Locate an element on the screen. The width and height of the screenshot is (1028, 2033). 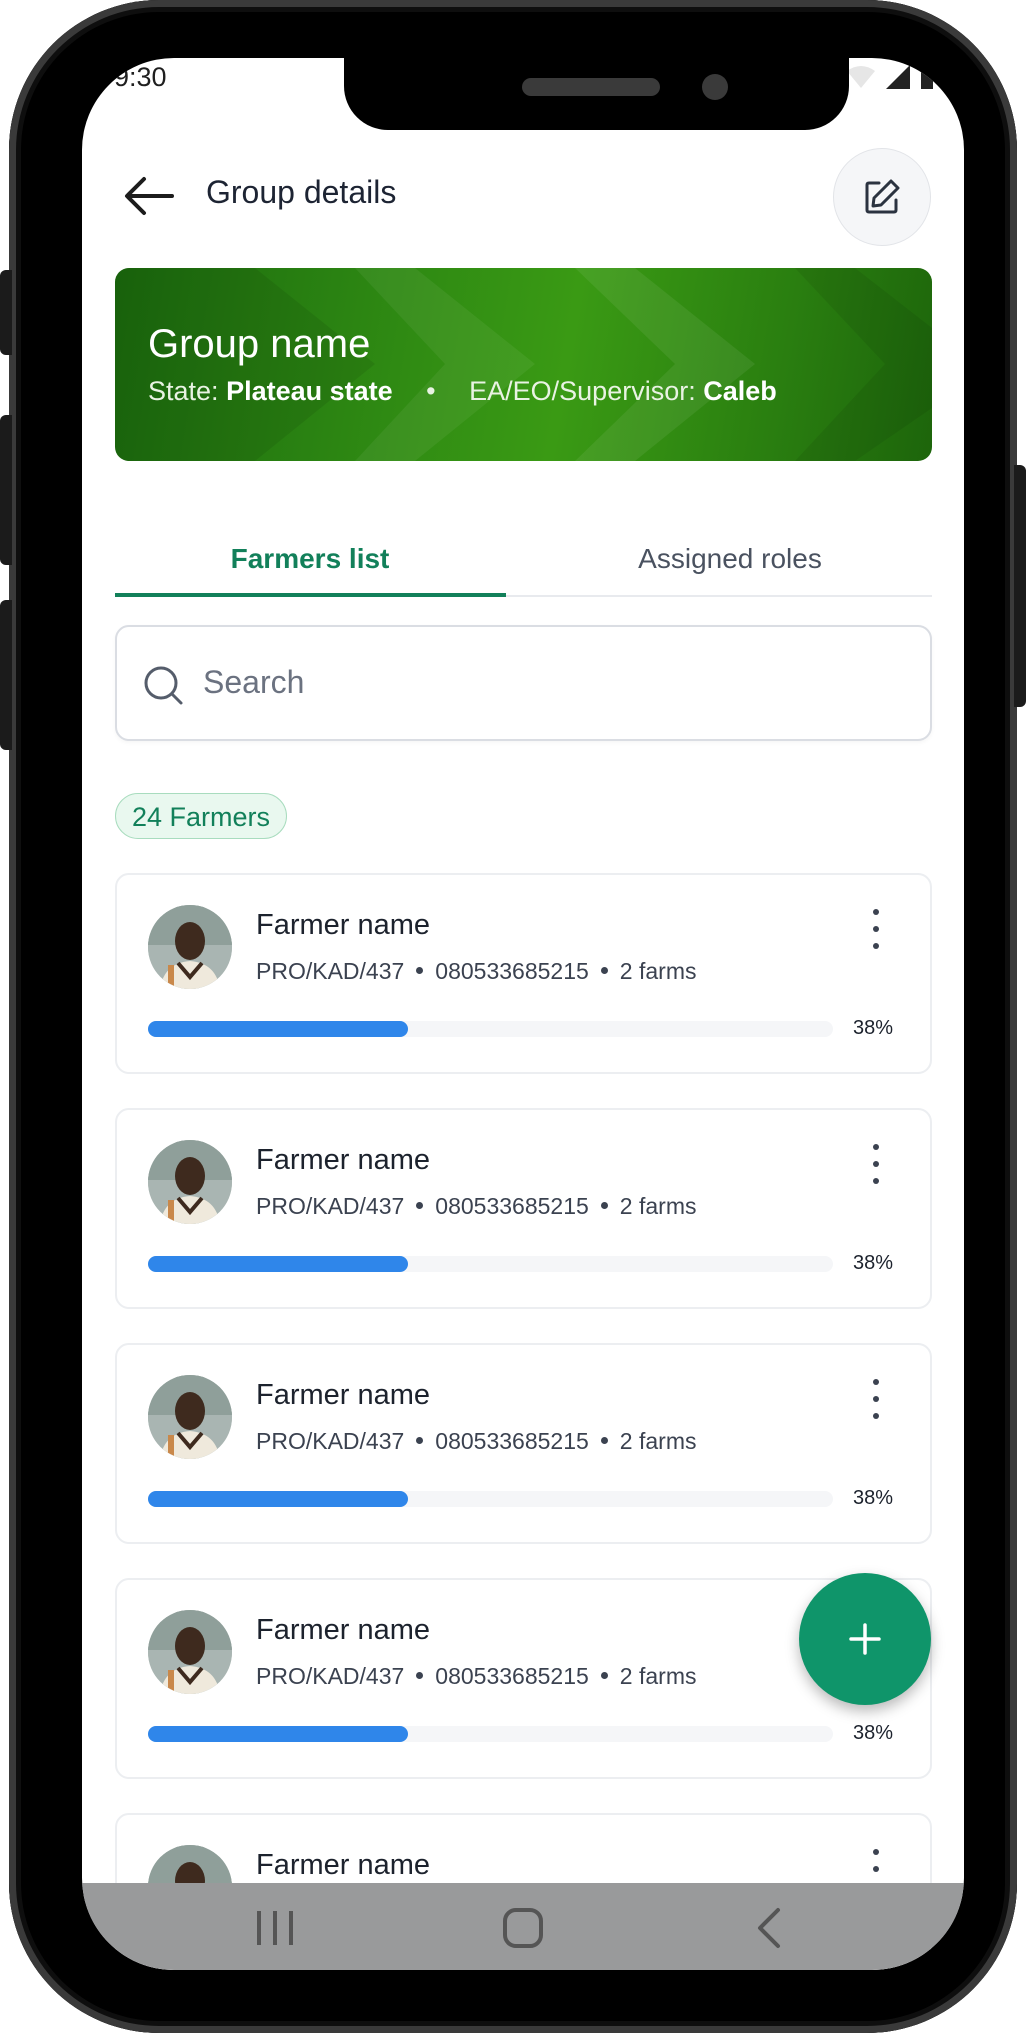
add-farmer-button is located at coordinates (865, 1639).